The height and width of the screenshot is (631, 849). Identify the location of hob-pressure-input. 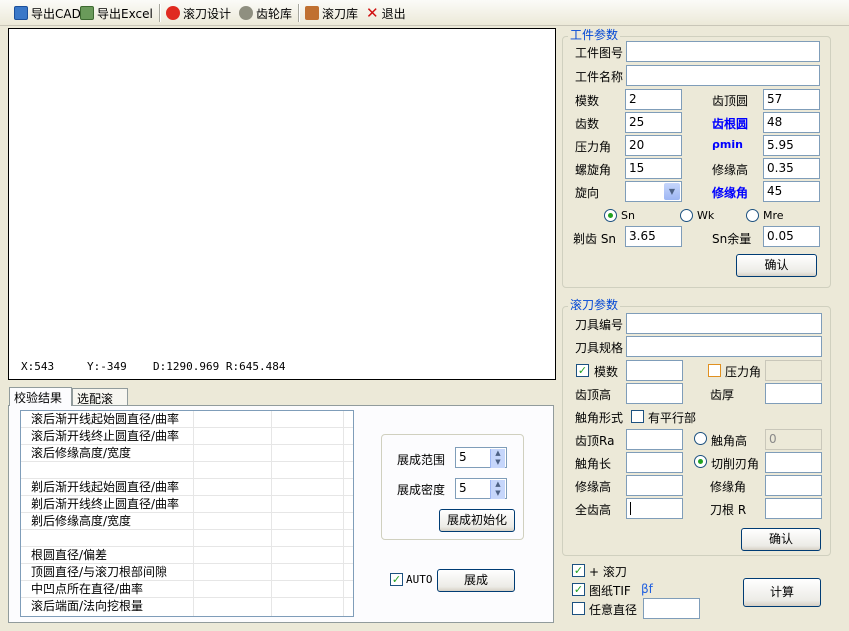
(793, 370).